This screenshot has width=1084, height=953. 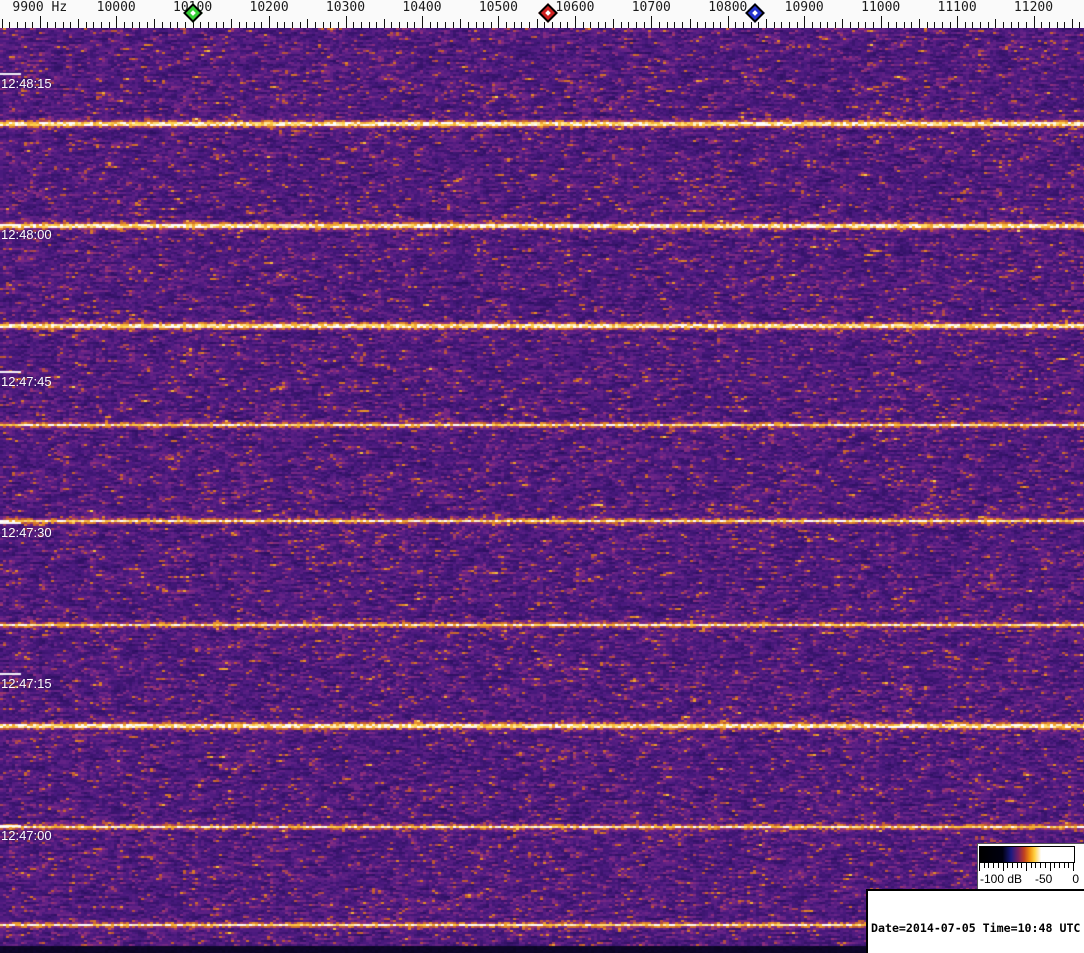 I want to click on legend-min-label: -100 dB, so click(x=1001, y=879).